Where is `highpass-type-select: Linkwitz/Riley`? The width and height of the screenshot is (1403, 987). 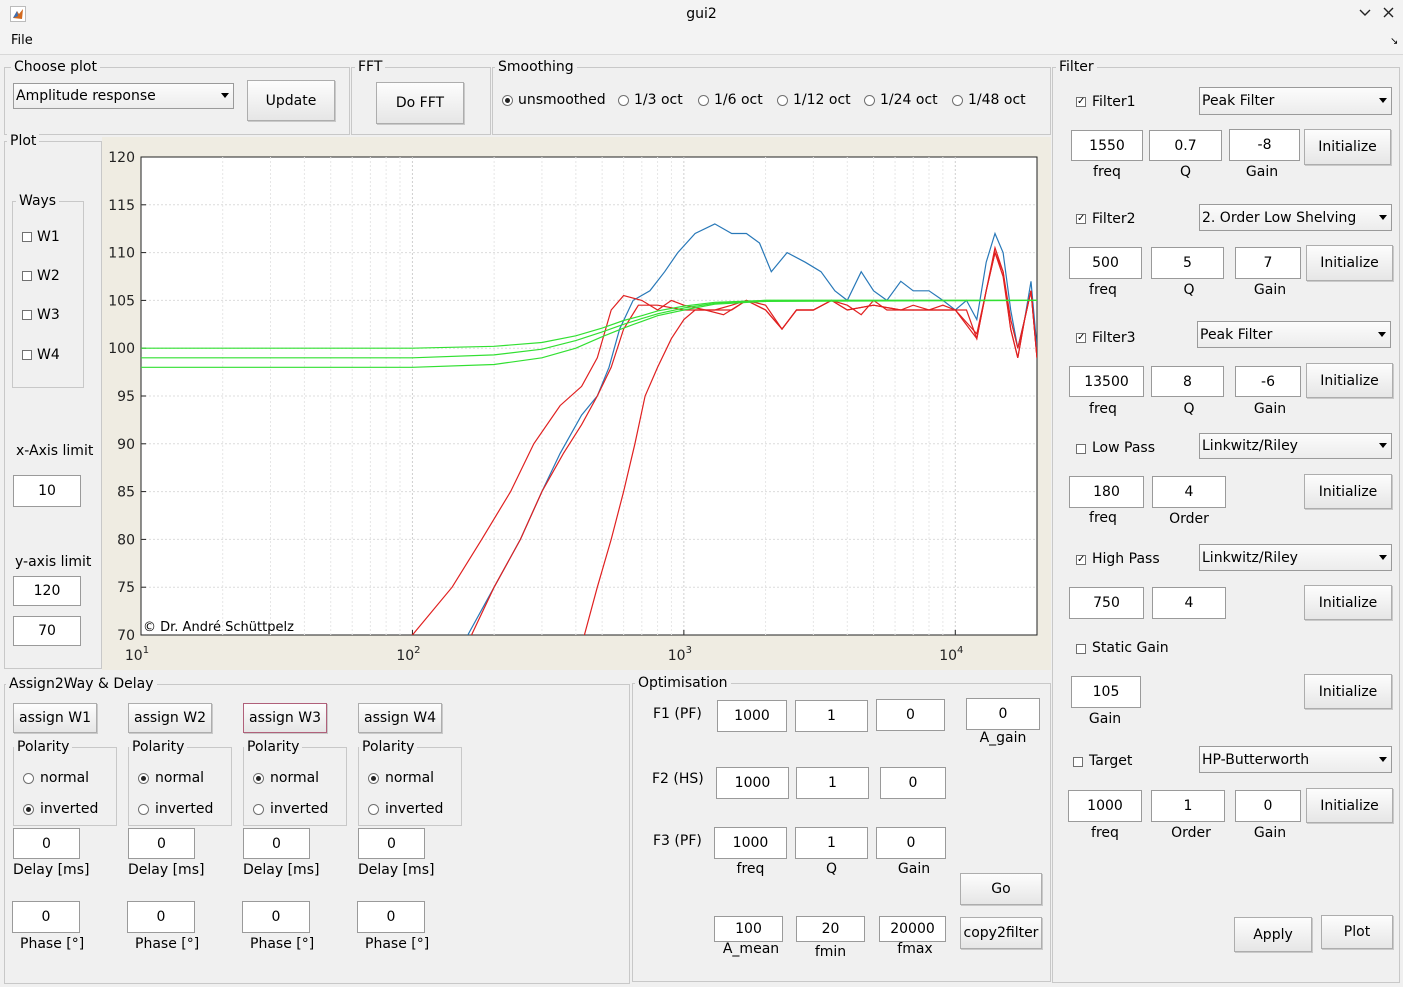 highpass-type-select: Linkwitz/Riley is located at coordinates (1295, 557).